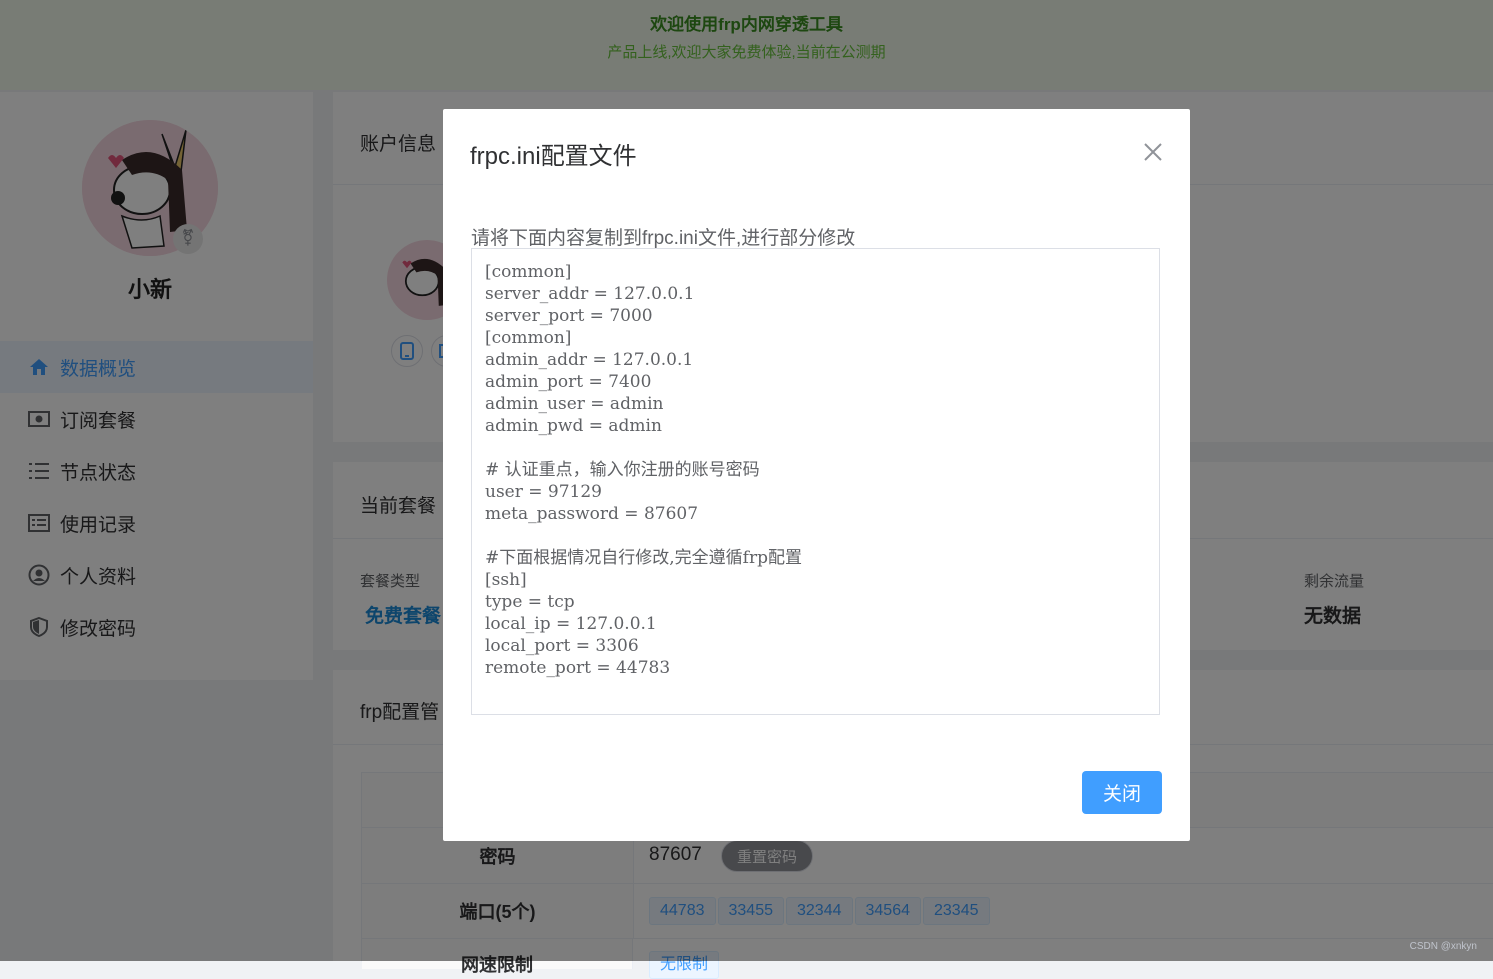  Describe the element at coordinates (663, 238) in the screenshot. I see `dialog-hint: 请将下面内容复制到frpc.ini文件,进行部分修改` at that location.